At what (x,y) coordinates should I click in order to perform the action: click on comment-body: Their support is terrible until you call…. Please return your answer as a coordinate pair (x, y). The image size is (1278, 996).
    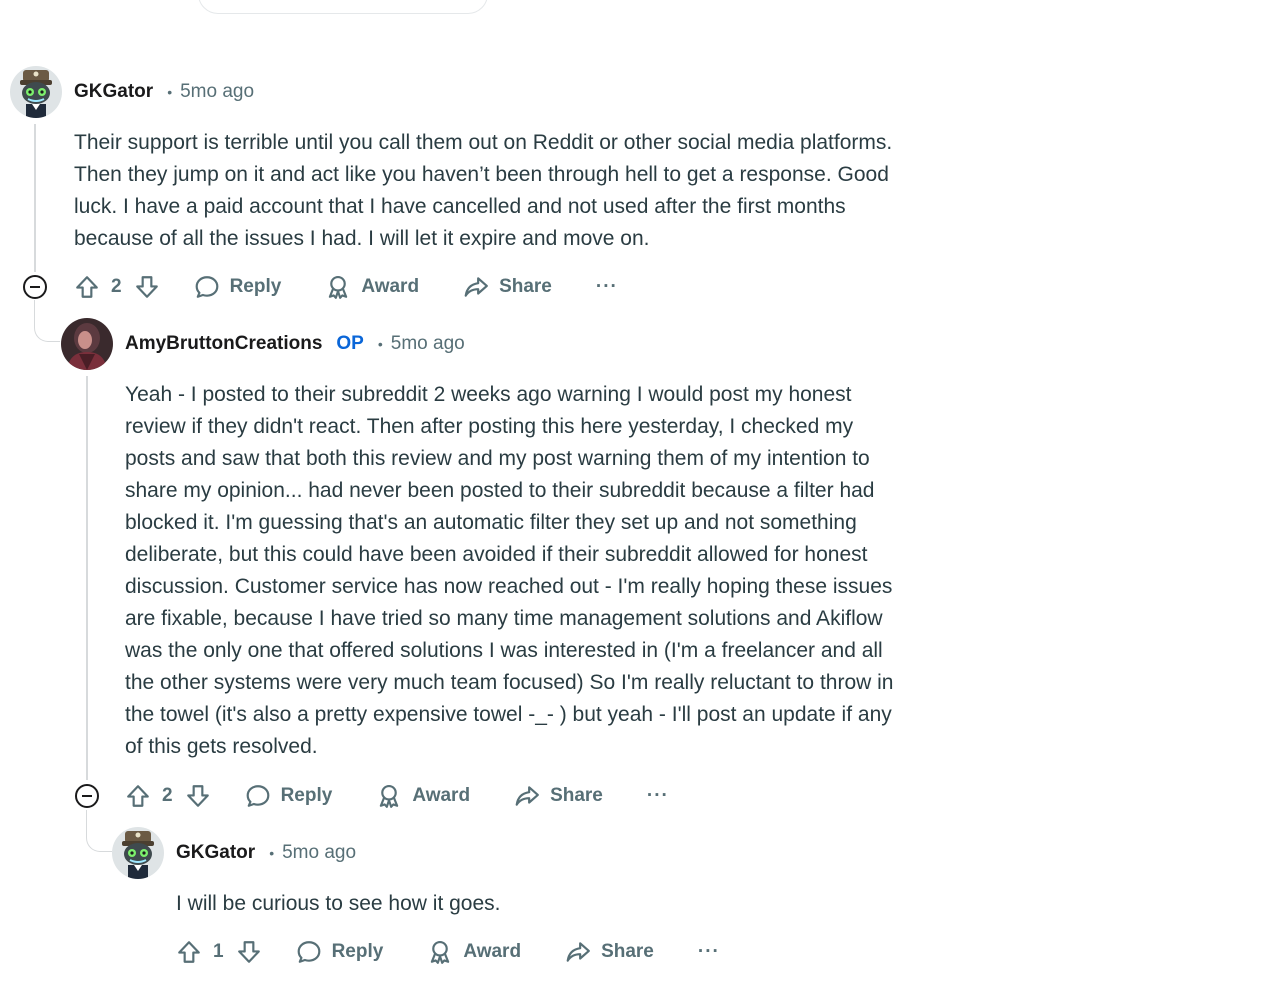
    Looking at the image, I should click on (483, 190).